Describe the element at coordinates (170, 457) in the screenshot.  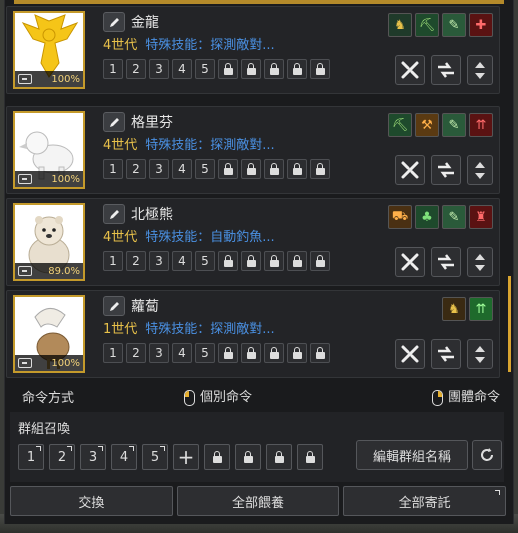
I see `group-slot-bar: 1 2 3 4 5 +` at that location.